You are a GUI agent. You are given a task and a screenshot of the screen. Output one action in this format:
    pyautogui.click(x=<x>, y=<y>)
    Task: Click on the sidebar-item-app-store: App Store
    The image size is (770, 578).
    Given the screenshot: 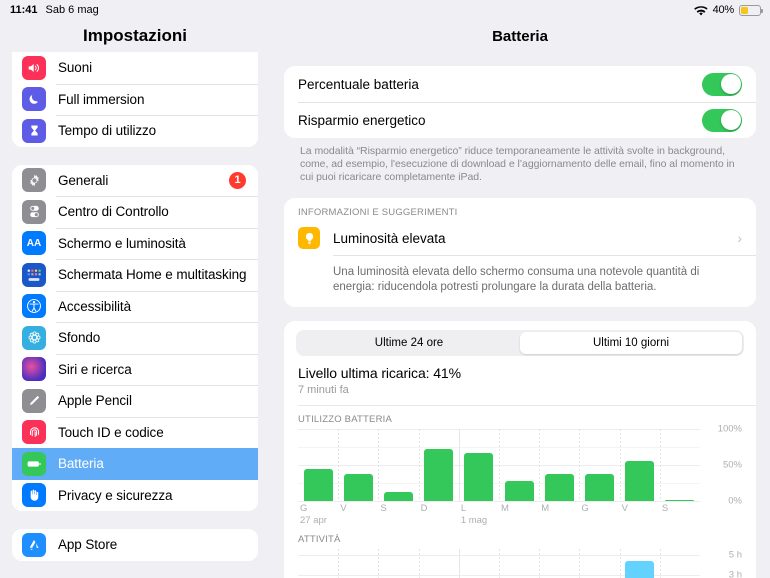 What is the action you would take?
    pyautogui.click(x=135, y=545)
    